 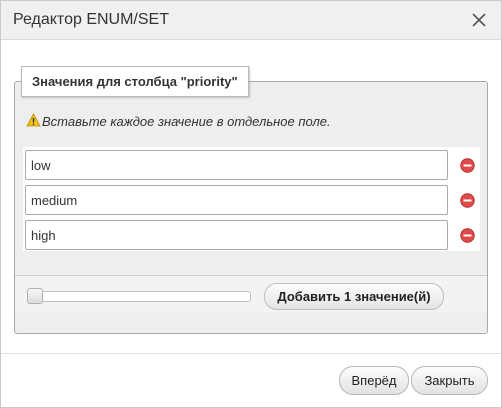 I want to click on add-values-button: Добавить 1 значение(й), so click(x=354, y=296).